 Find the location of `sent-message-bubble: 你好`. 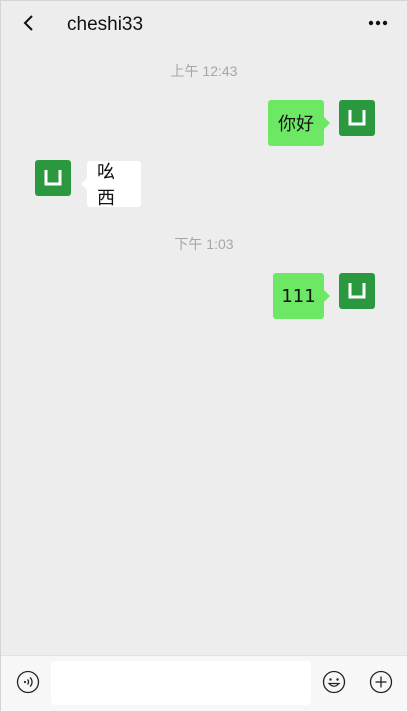

sent-message-bubble: 你好 is located at coordinates (299, 123).